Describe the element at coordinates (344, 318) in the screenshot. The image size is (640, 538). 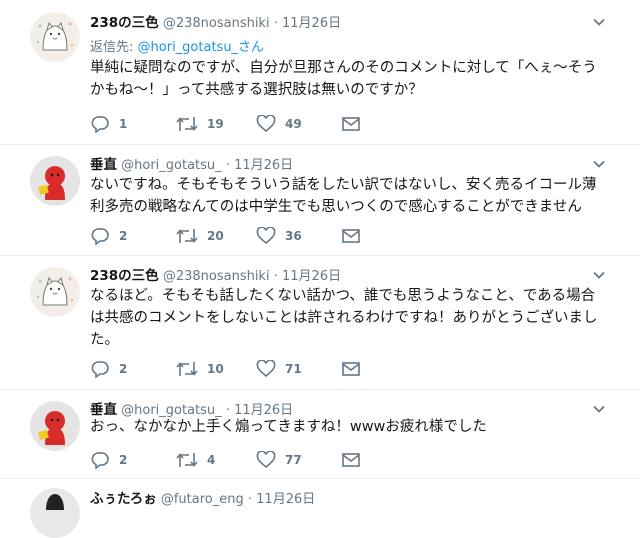
I see `tweet-text-line: は共感のコメントをしないことは許されるわけですね！ありがとうございまし` at that location.